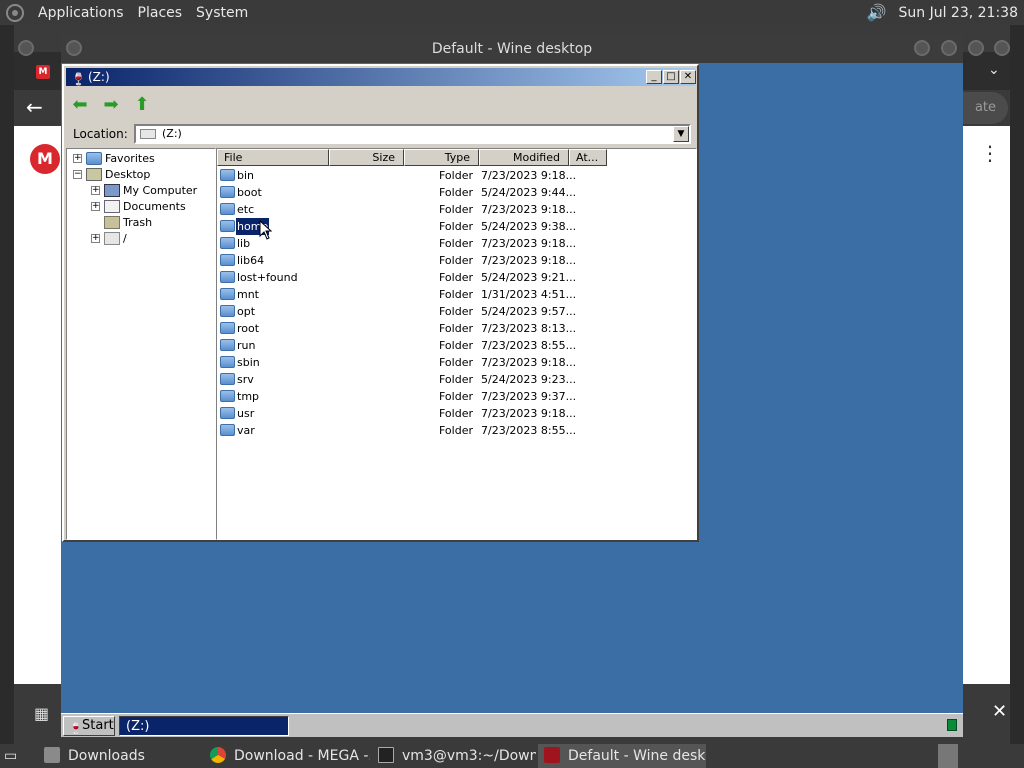 This screenshot has width=1024, height=768. I want to click on file-name: opt, so click(246, 311).